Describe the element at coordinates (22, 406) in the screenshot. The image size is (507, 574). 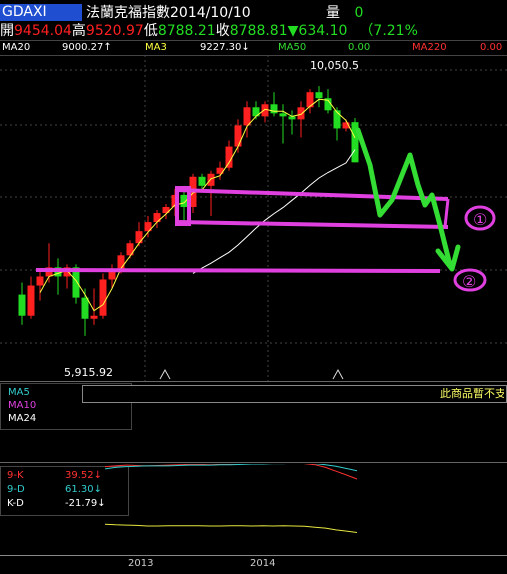
I see `legend-ma10: MA10` at that location.